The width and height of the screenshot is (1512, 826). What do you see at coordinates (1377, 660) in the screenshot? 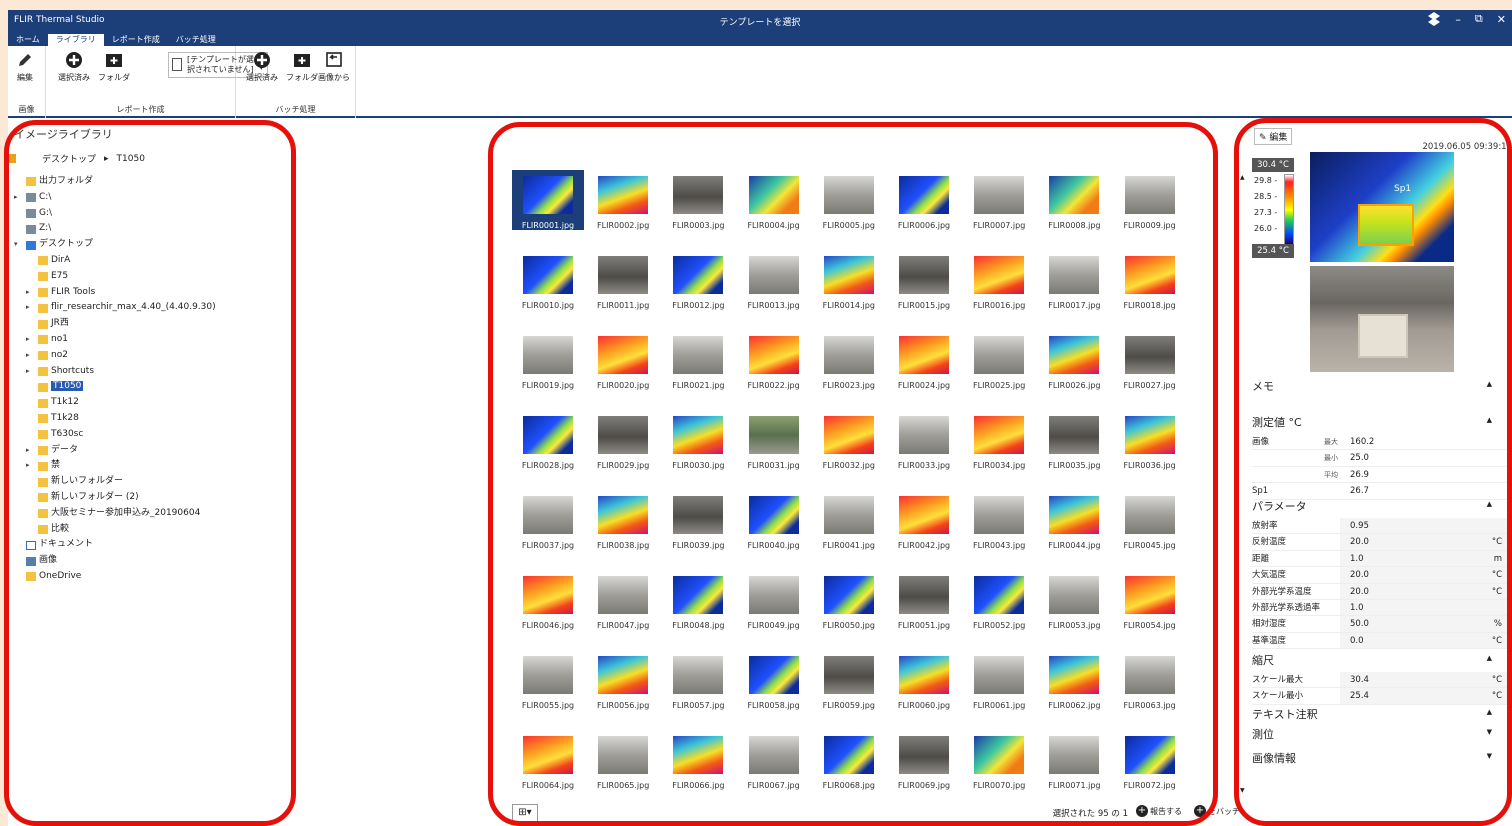
I see `scale-section-header: 縮尺 ▲` at bounding box center [1377, 660].